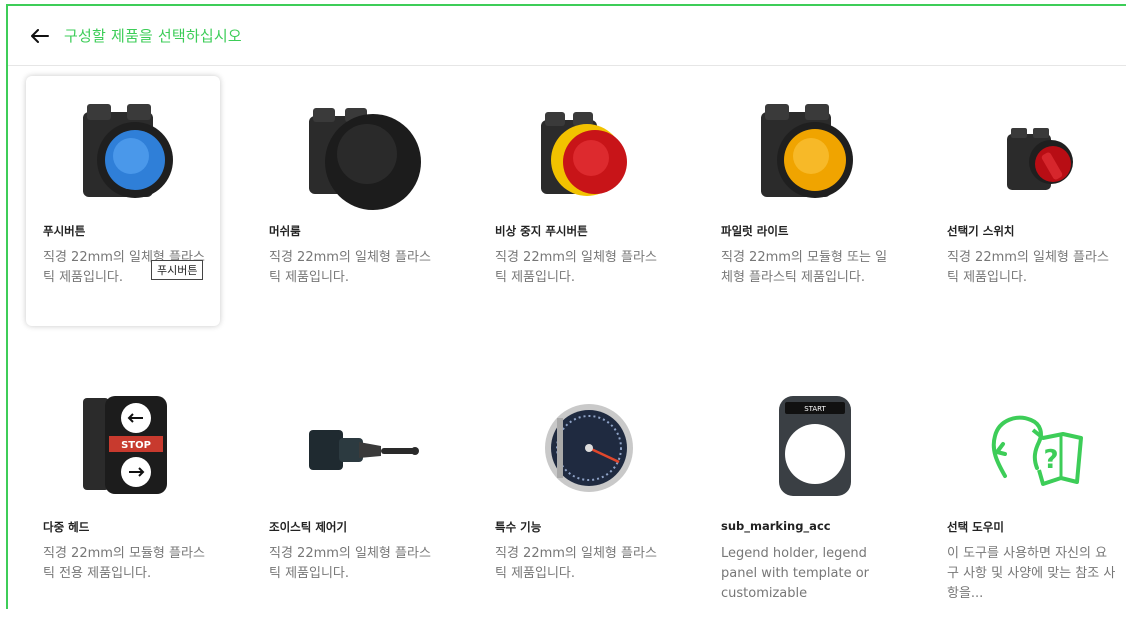 The width and height of the screenshot is (1126, 622). What do you see at coordinates (123, 497) in the screenshot?
I see `product-card-multi-head: STOP 다중 헤드 직경 22mm의 모듈형 플라스틱 전용 제품입니다.` at bounding box center [123, 497].